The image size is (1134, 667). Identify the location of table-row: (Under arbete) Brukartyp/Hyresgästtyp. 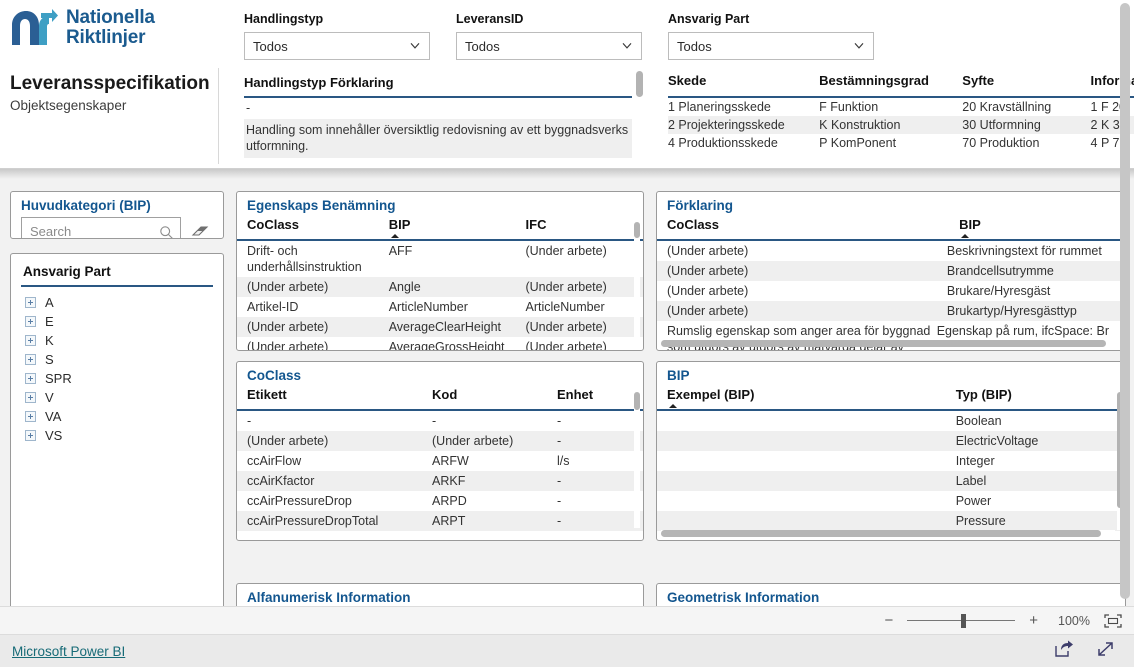
(891, 311).